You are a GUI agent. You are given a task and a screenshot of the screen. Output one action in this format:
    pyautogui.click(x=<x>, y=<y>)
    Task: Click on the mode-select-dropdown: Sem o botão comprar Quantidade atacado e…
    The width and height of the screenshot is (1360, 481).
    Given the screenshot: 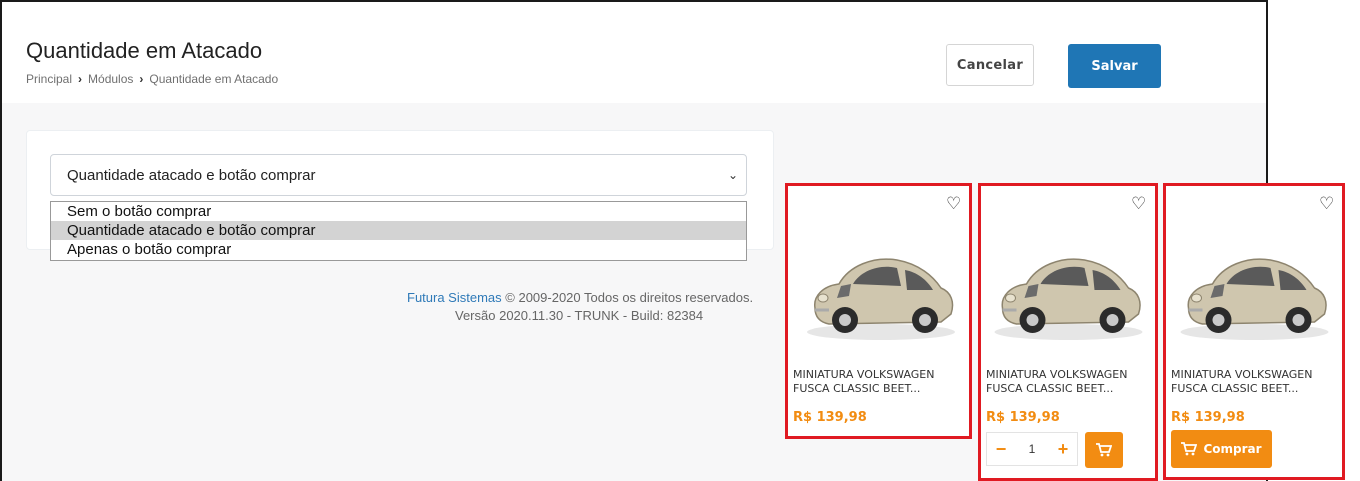 What is the action you would take?
    pyautogui.click(x=398, y=231)
    